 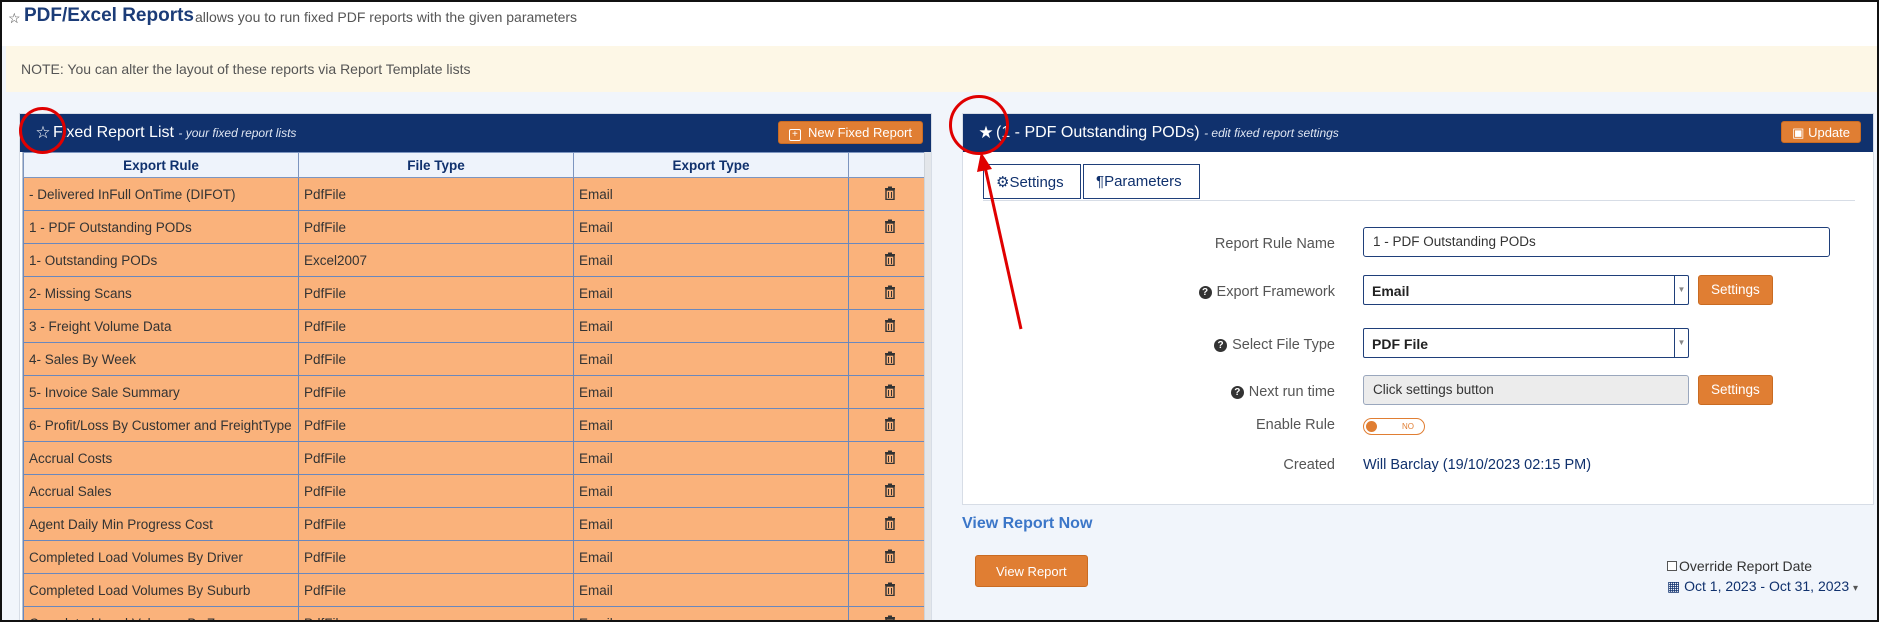 I want to click on export-framework-select: Email ▼, so click(x=1526, y=290).